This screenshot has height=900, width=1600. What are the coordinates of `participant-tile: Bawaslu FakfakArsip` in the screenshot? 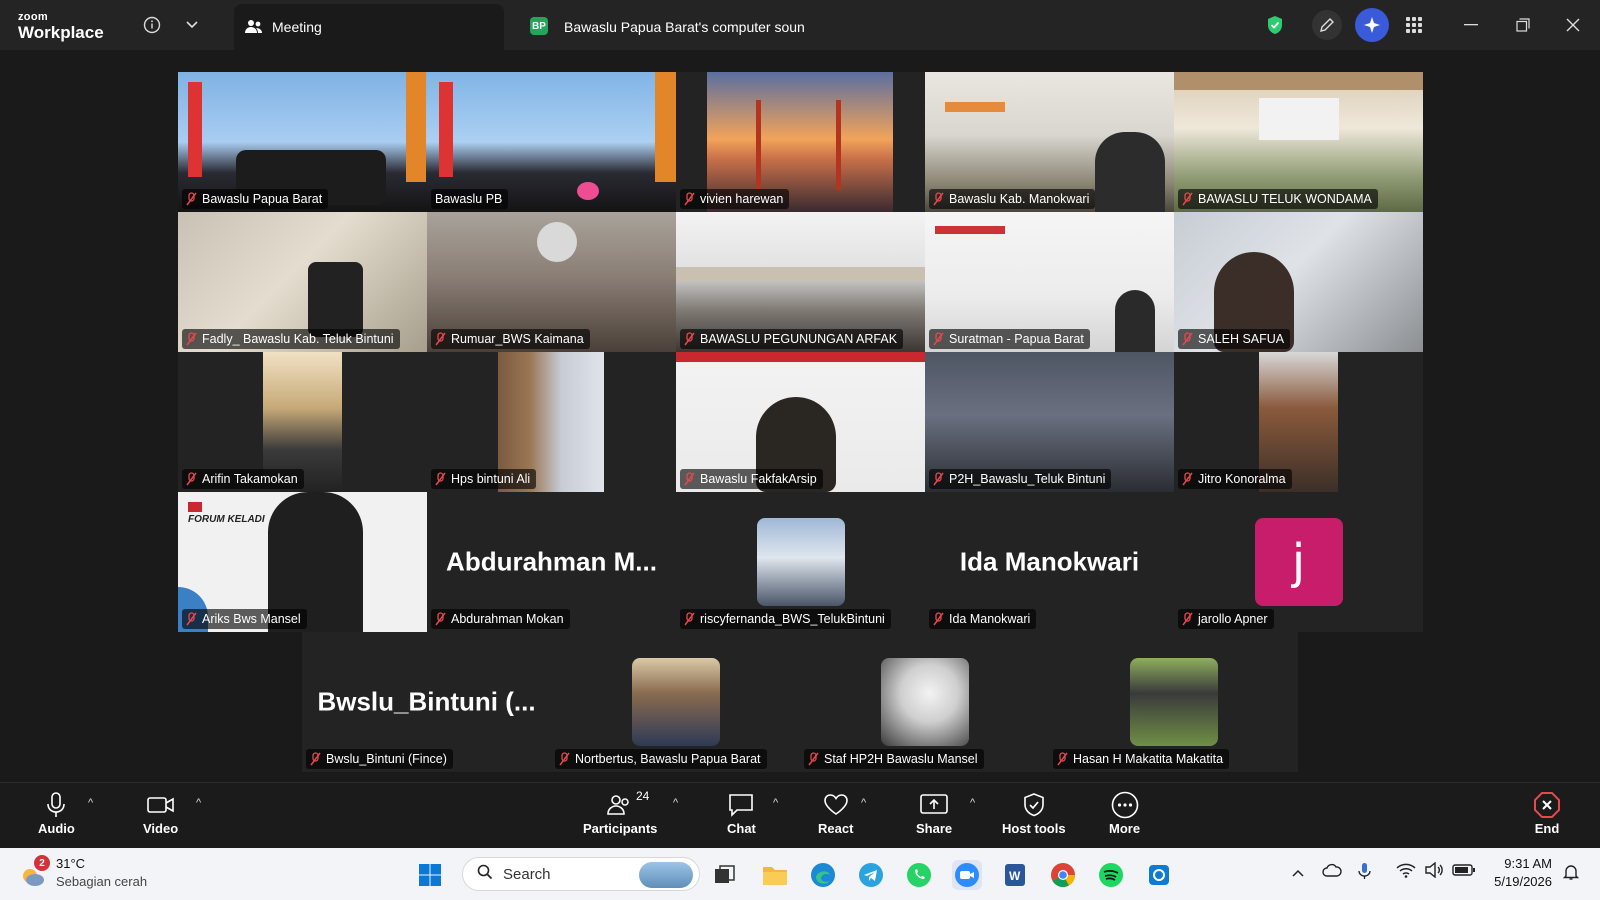 It's located at (800, 422).